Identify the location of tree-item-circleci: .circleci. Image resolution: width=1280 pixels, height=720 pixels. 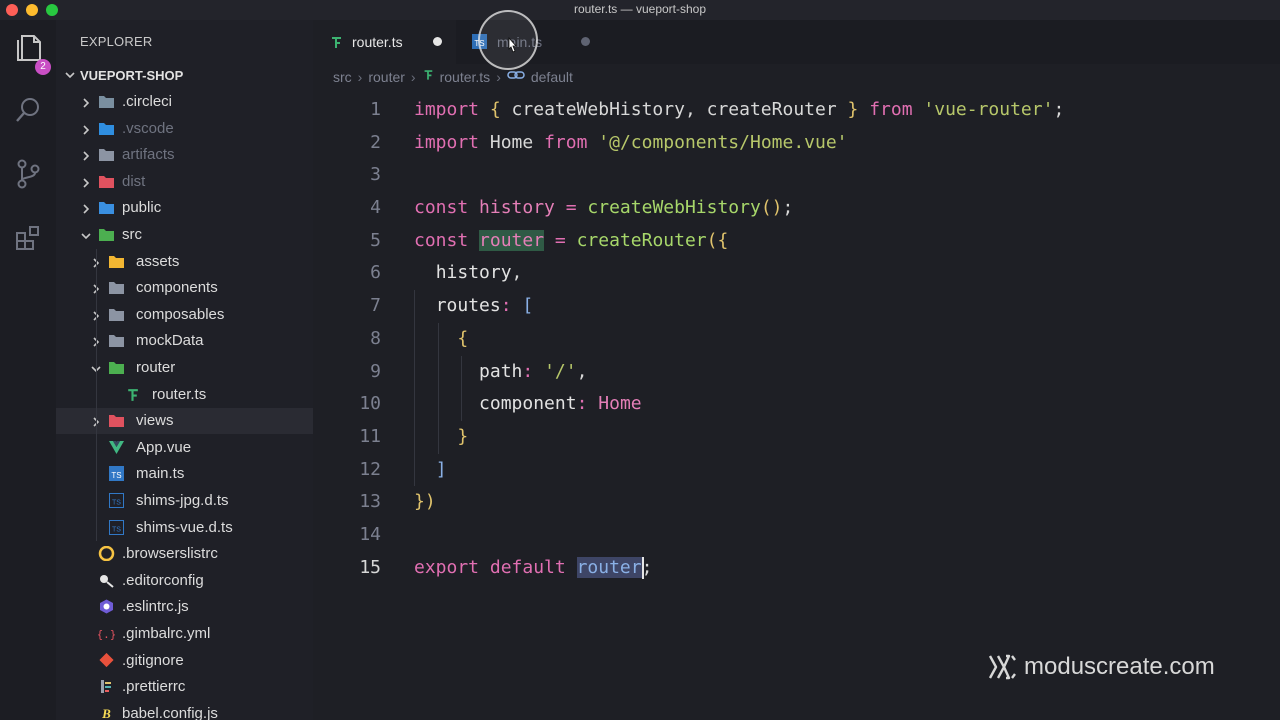
(184, 102).